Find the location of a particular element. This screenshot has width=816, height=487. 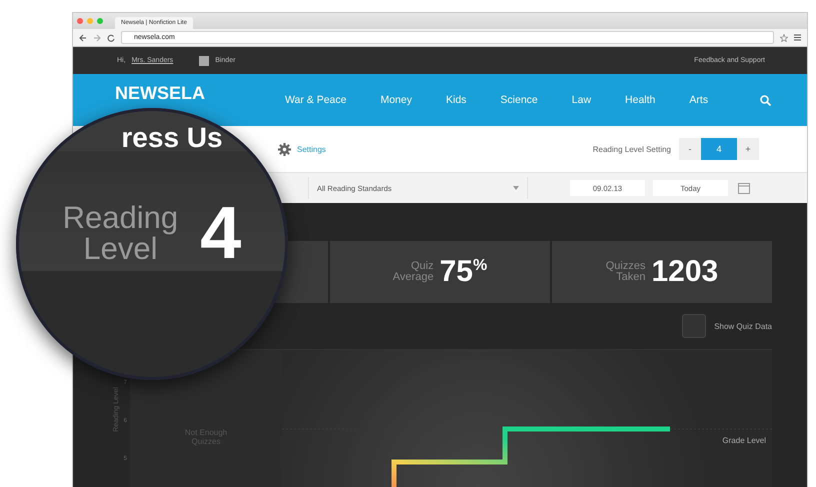

forward-arrow-icon is located at coordinates (97, 38).